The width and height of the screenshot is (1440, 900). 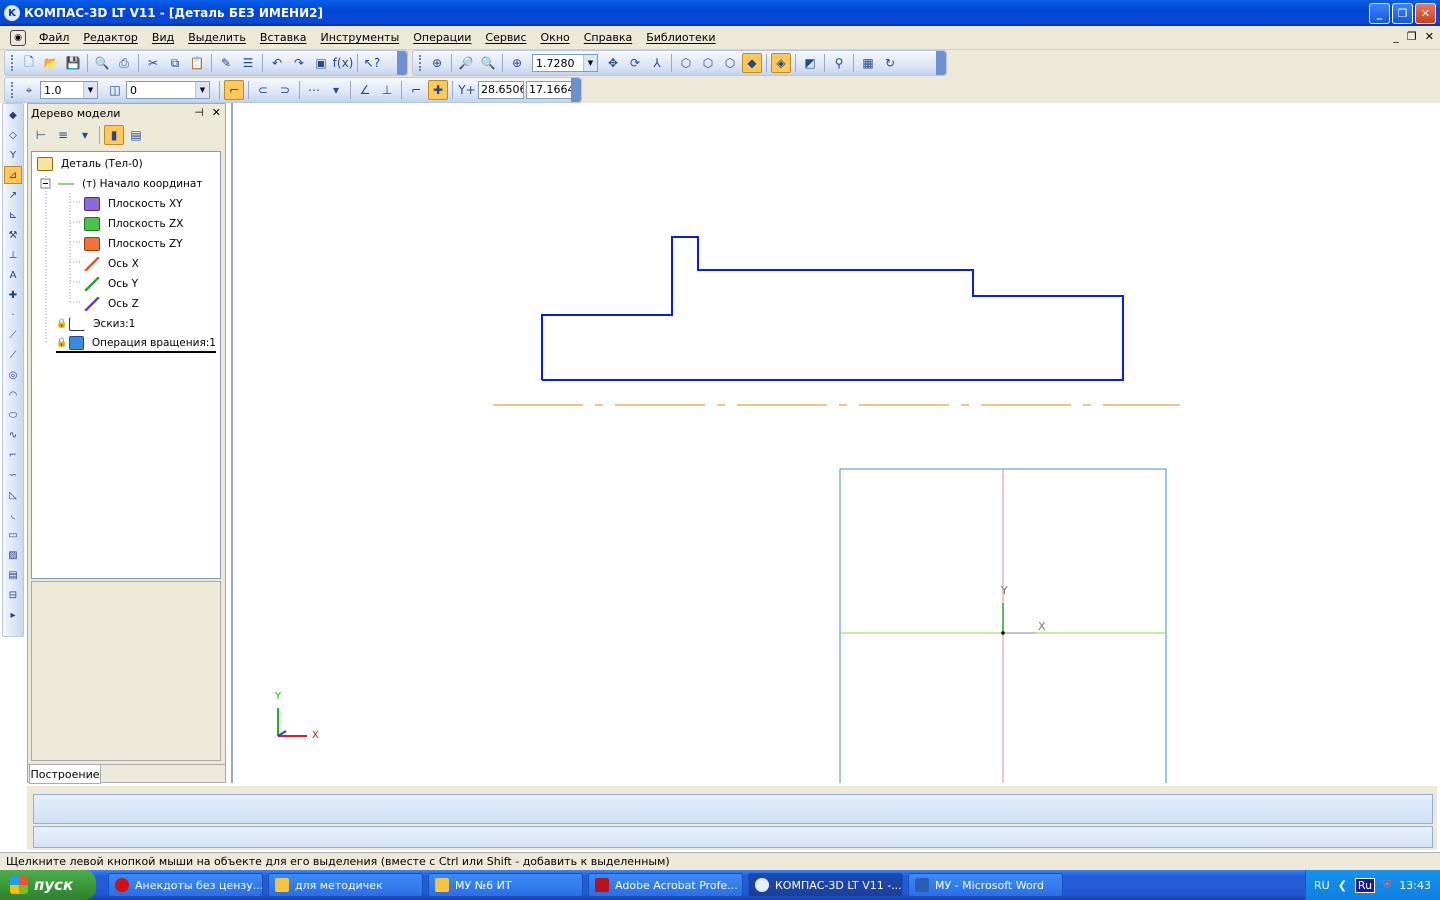 I want to click on more-tools-icon: ▸, so click(x=13, y=615).